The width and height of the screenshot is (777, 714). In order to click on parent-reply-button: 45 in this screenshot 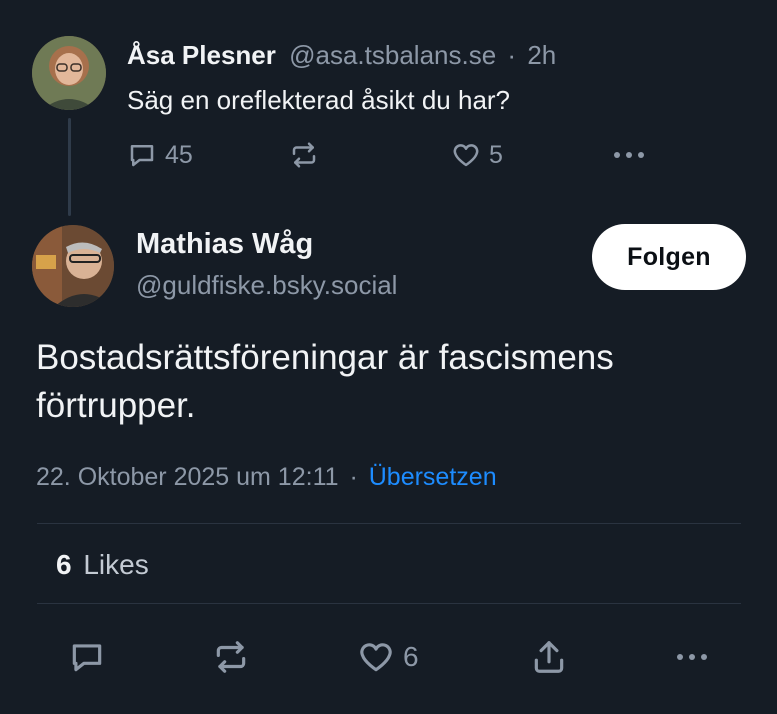, I will do `click(160, 155)`.